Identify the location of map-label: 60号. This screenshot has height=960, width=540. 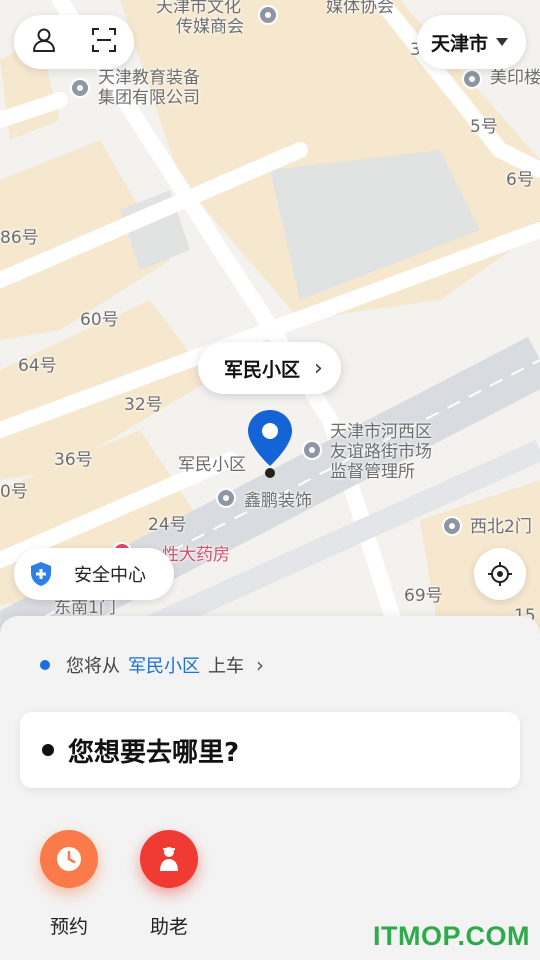
(99, 320).